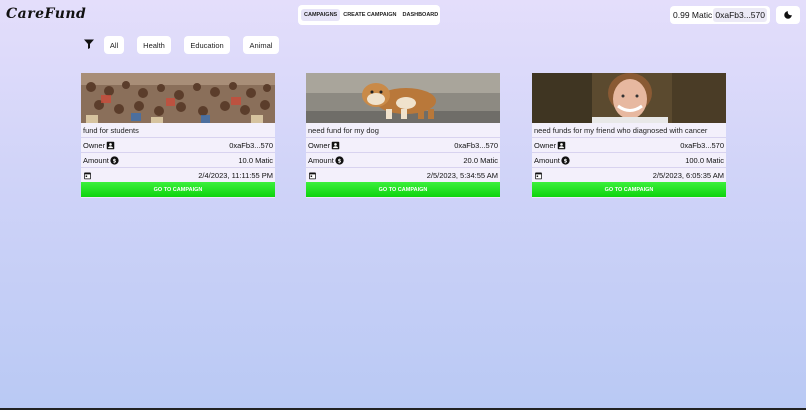 The image size is (806, 410). What do you see at coordinates (46, 14) in the screenshot?
I see `app-logo: CareFund` at bounding box center [46, 14].